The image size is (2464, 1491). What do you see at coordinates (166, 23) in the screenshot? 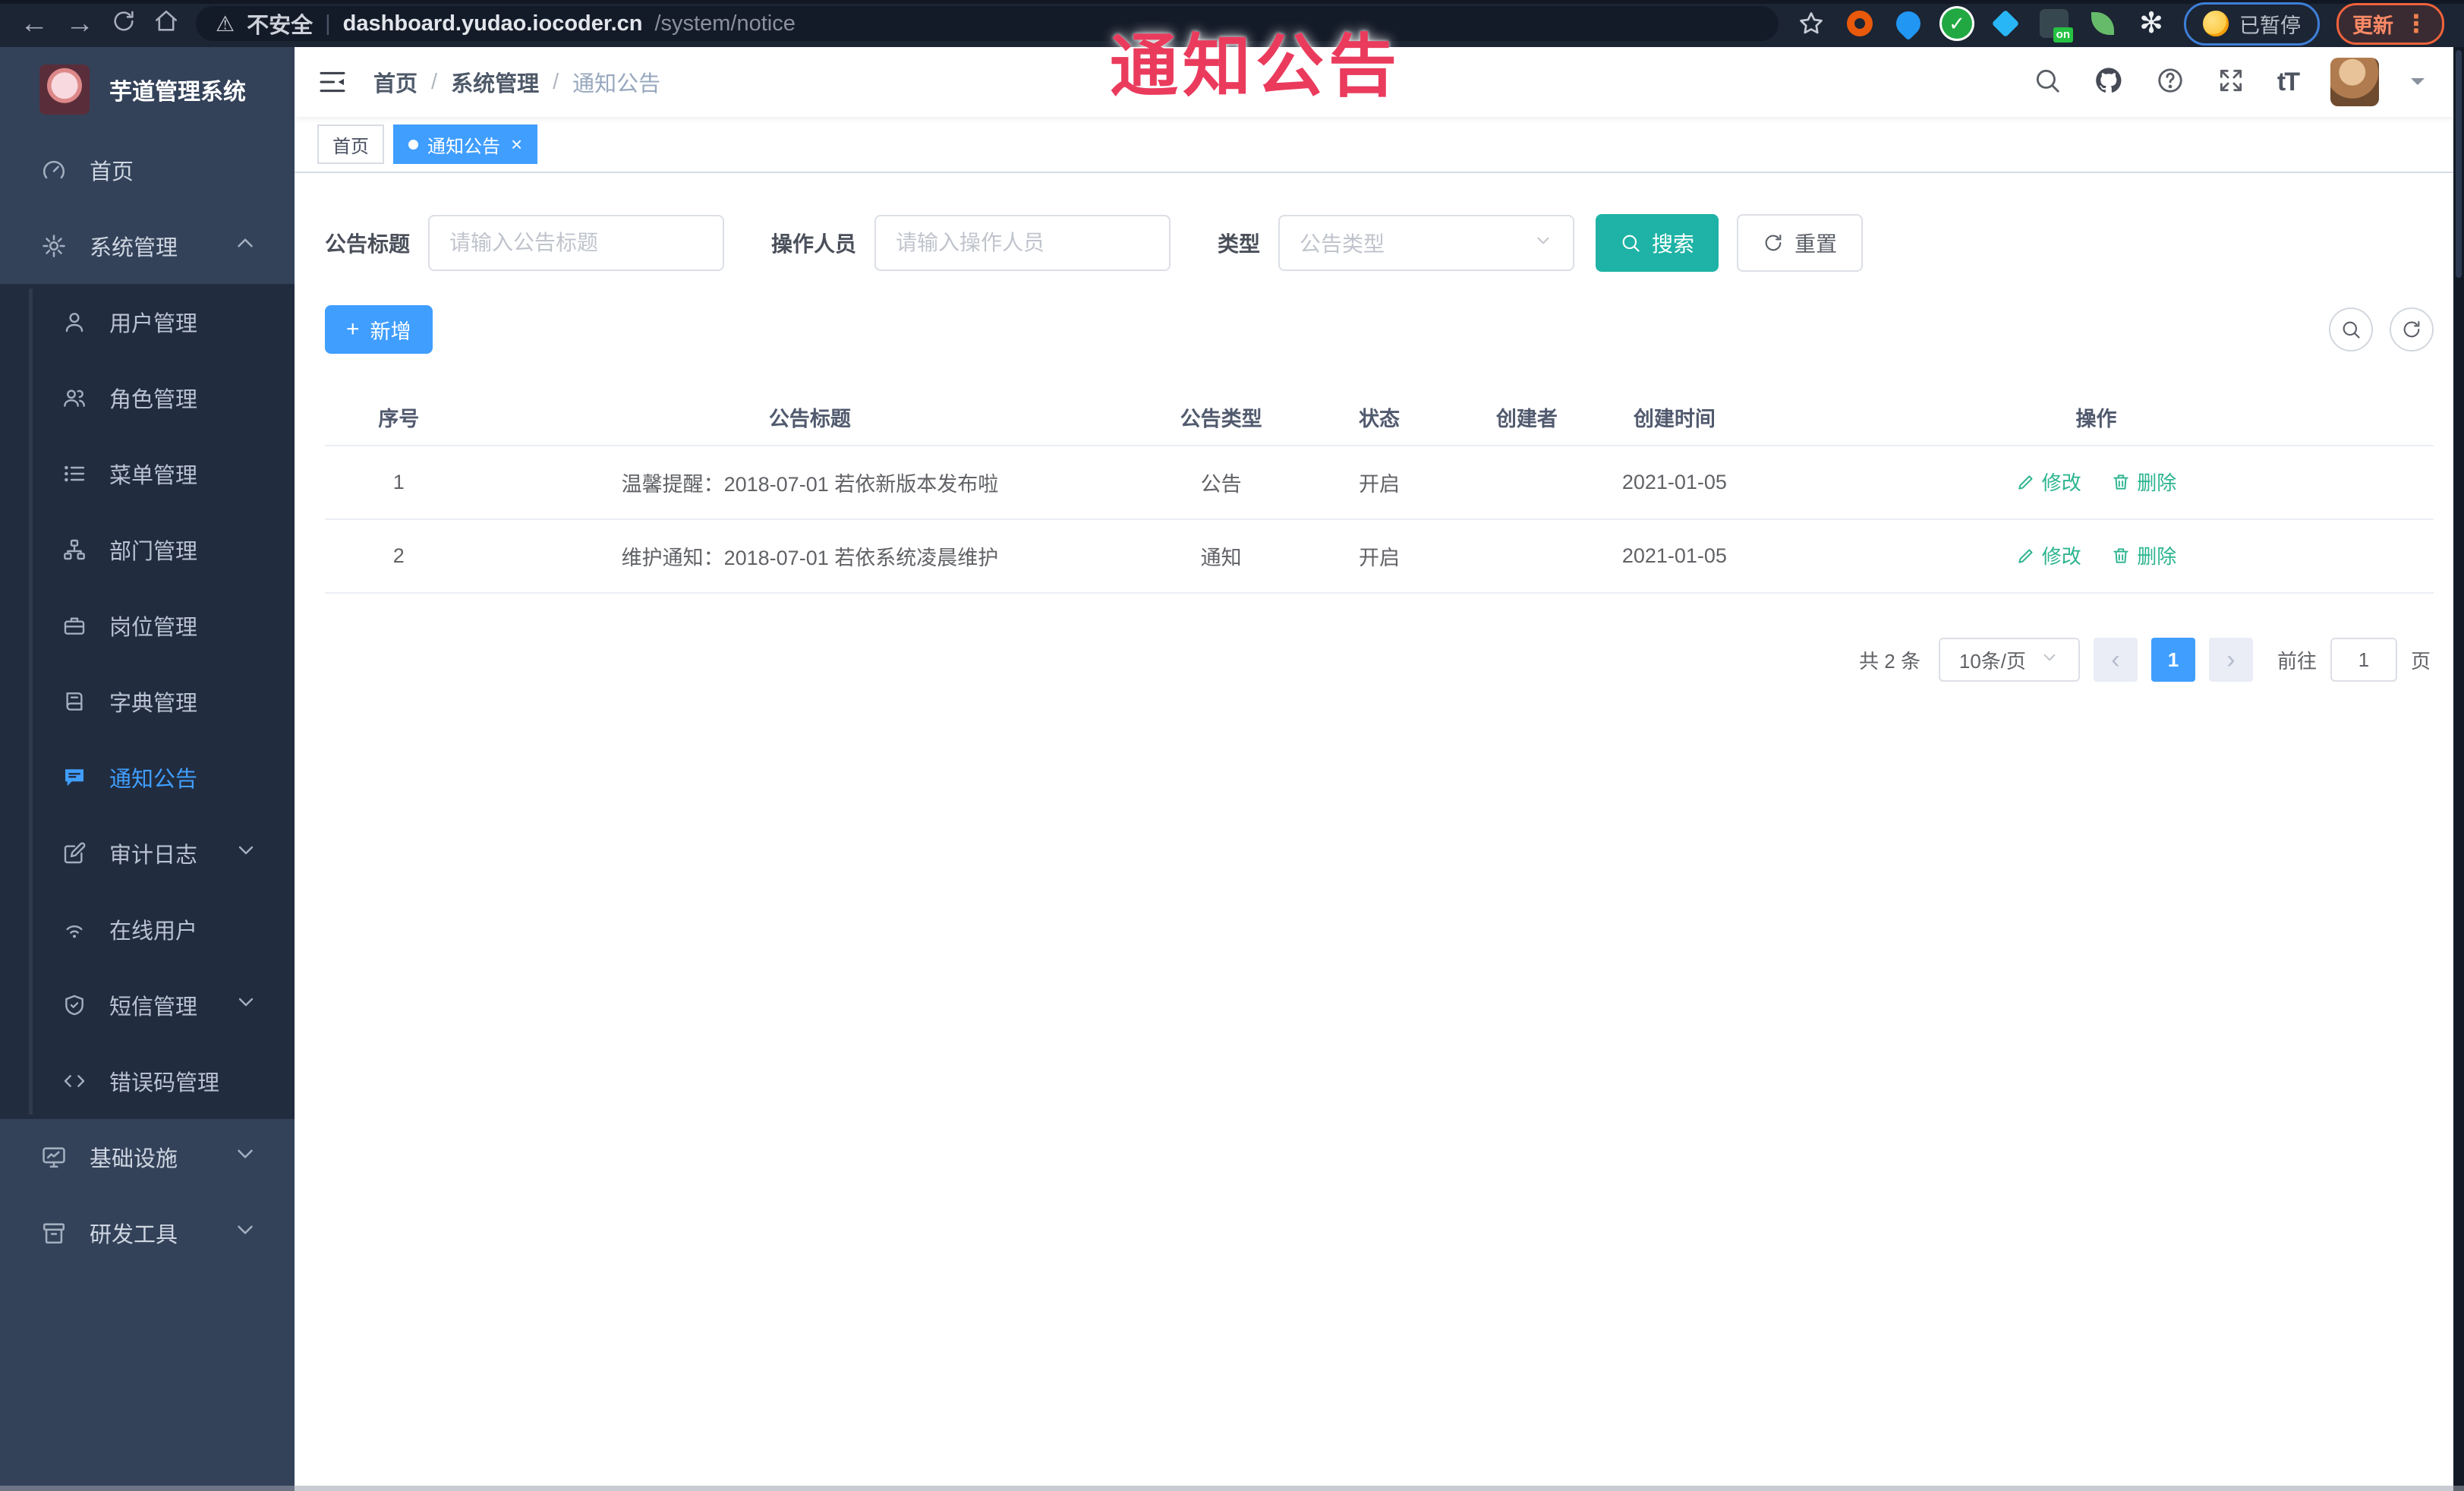
I see `browser-home-icon` at bounding box center [166, 23].